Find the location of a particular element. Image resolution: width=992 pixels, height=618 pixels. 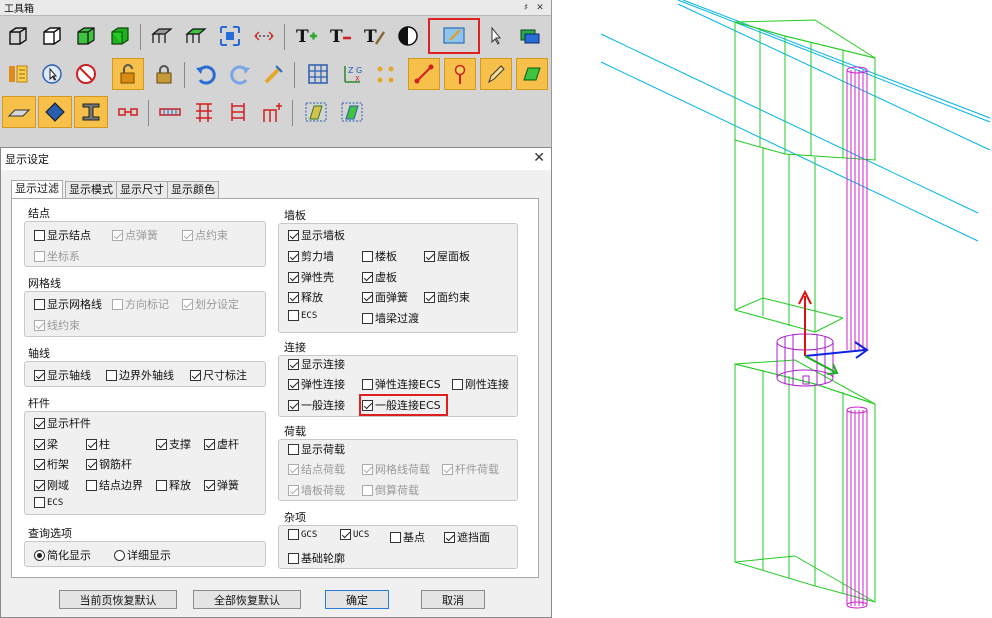

checkbox-spring: 弹簧 is located at coordinates (221, 485).